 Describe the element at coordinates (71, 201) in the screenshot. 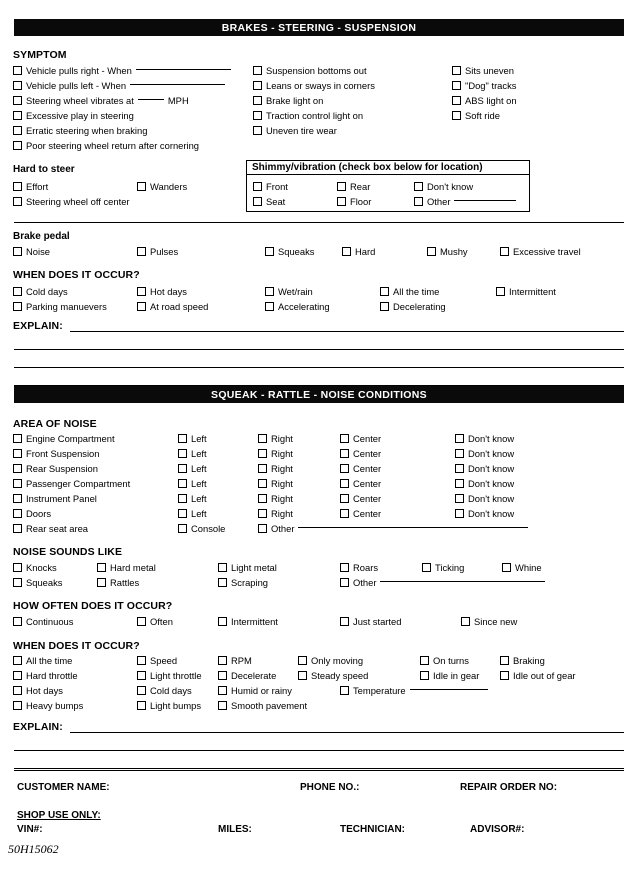

I see `checkitem-steering-wheel-off-center: Steering wheel off center` at that location.